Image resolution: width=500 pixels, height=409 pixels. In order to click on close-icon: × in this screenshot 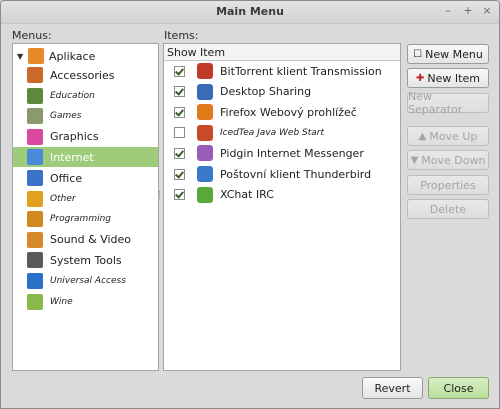, I will do `click(487, 11)`.